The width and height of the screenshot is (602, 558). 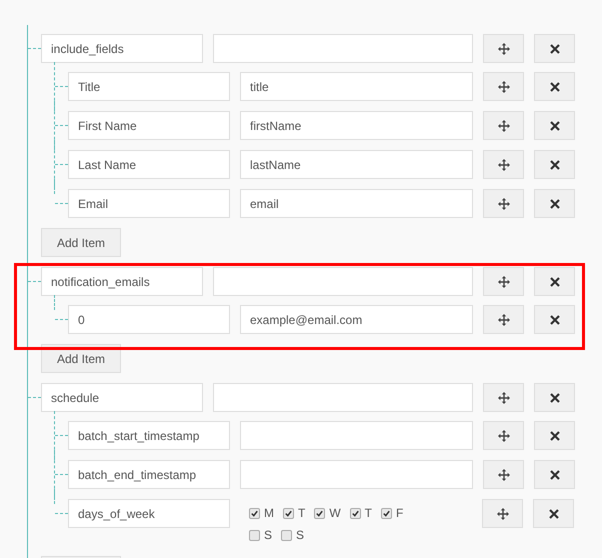 What do you see at coordinates (149, 164) in the screenshot?
I see `key-field: Last Name` at bounding box center [149, 164].